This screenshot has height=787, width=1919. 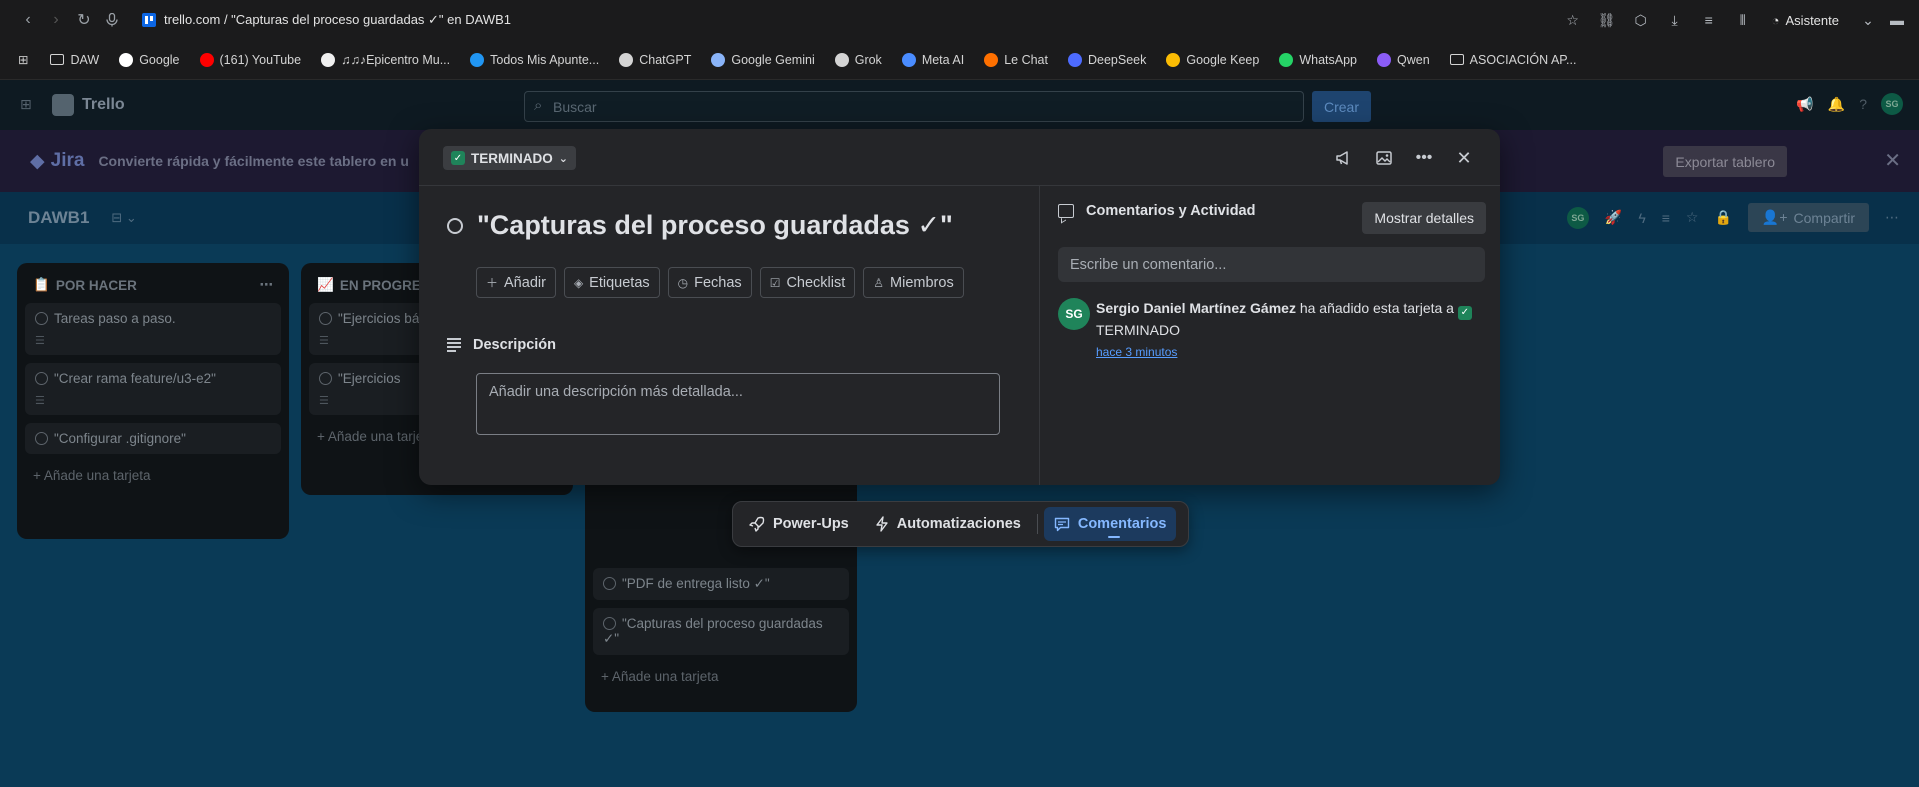 I want to click on bookmark-item: ChatGPT, so click(x=655, y=60).